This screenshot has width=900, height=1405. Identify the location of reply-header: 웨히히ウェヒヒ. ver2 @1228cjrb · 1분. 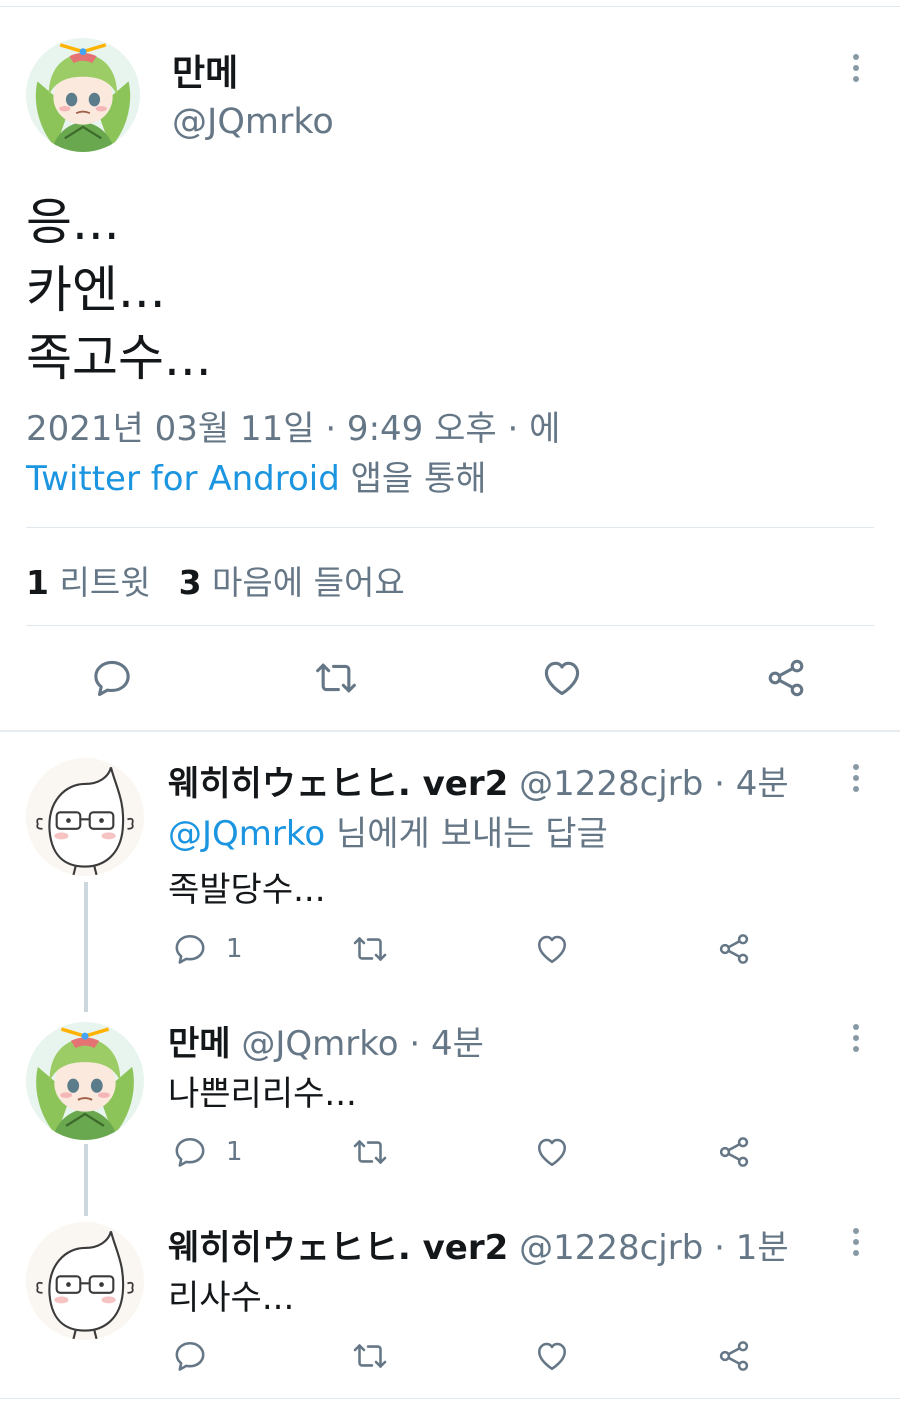
(478, 1244).